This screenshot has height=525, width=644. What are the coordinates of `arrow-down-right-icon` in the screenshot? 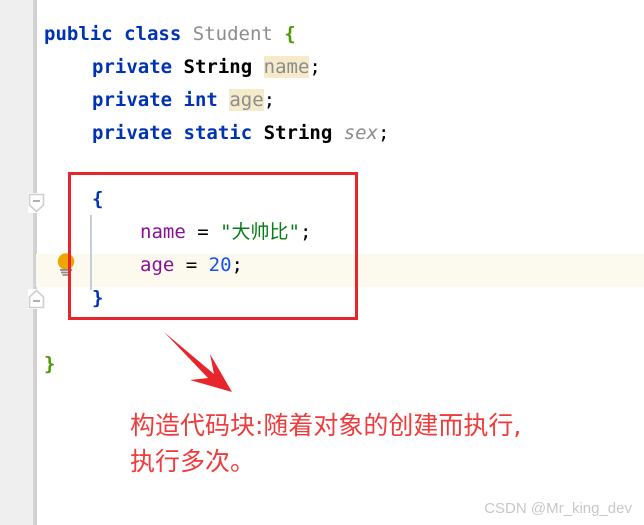 It's located at (200, 362).